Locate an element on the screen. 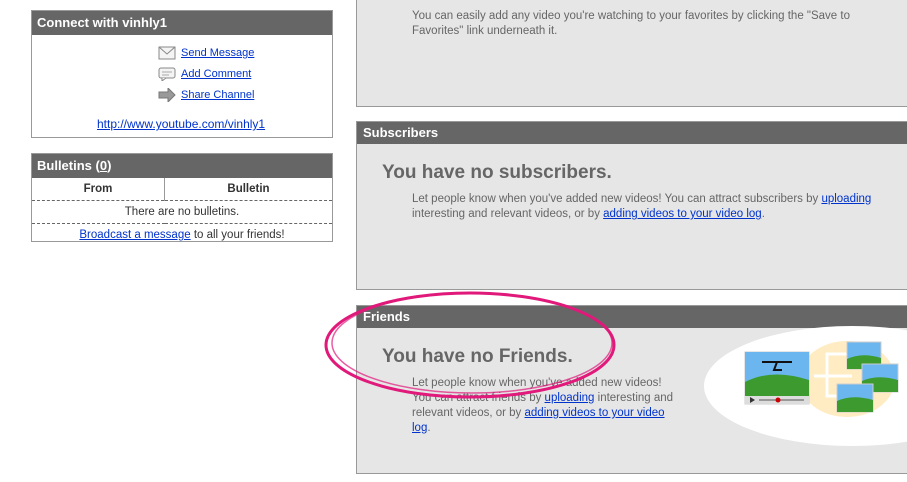 The width and height of the screenshot is (907, 482). no-friends-heading: You have no Friends. is located at coordinates (477, 356).